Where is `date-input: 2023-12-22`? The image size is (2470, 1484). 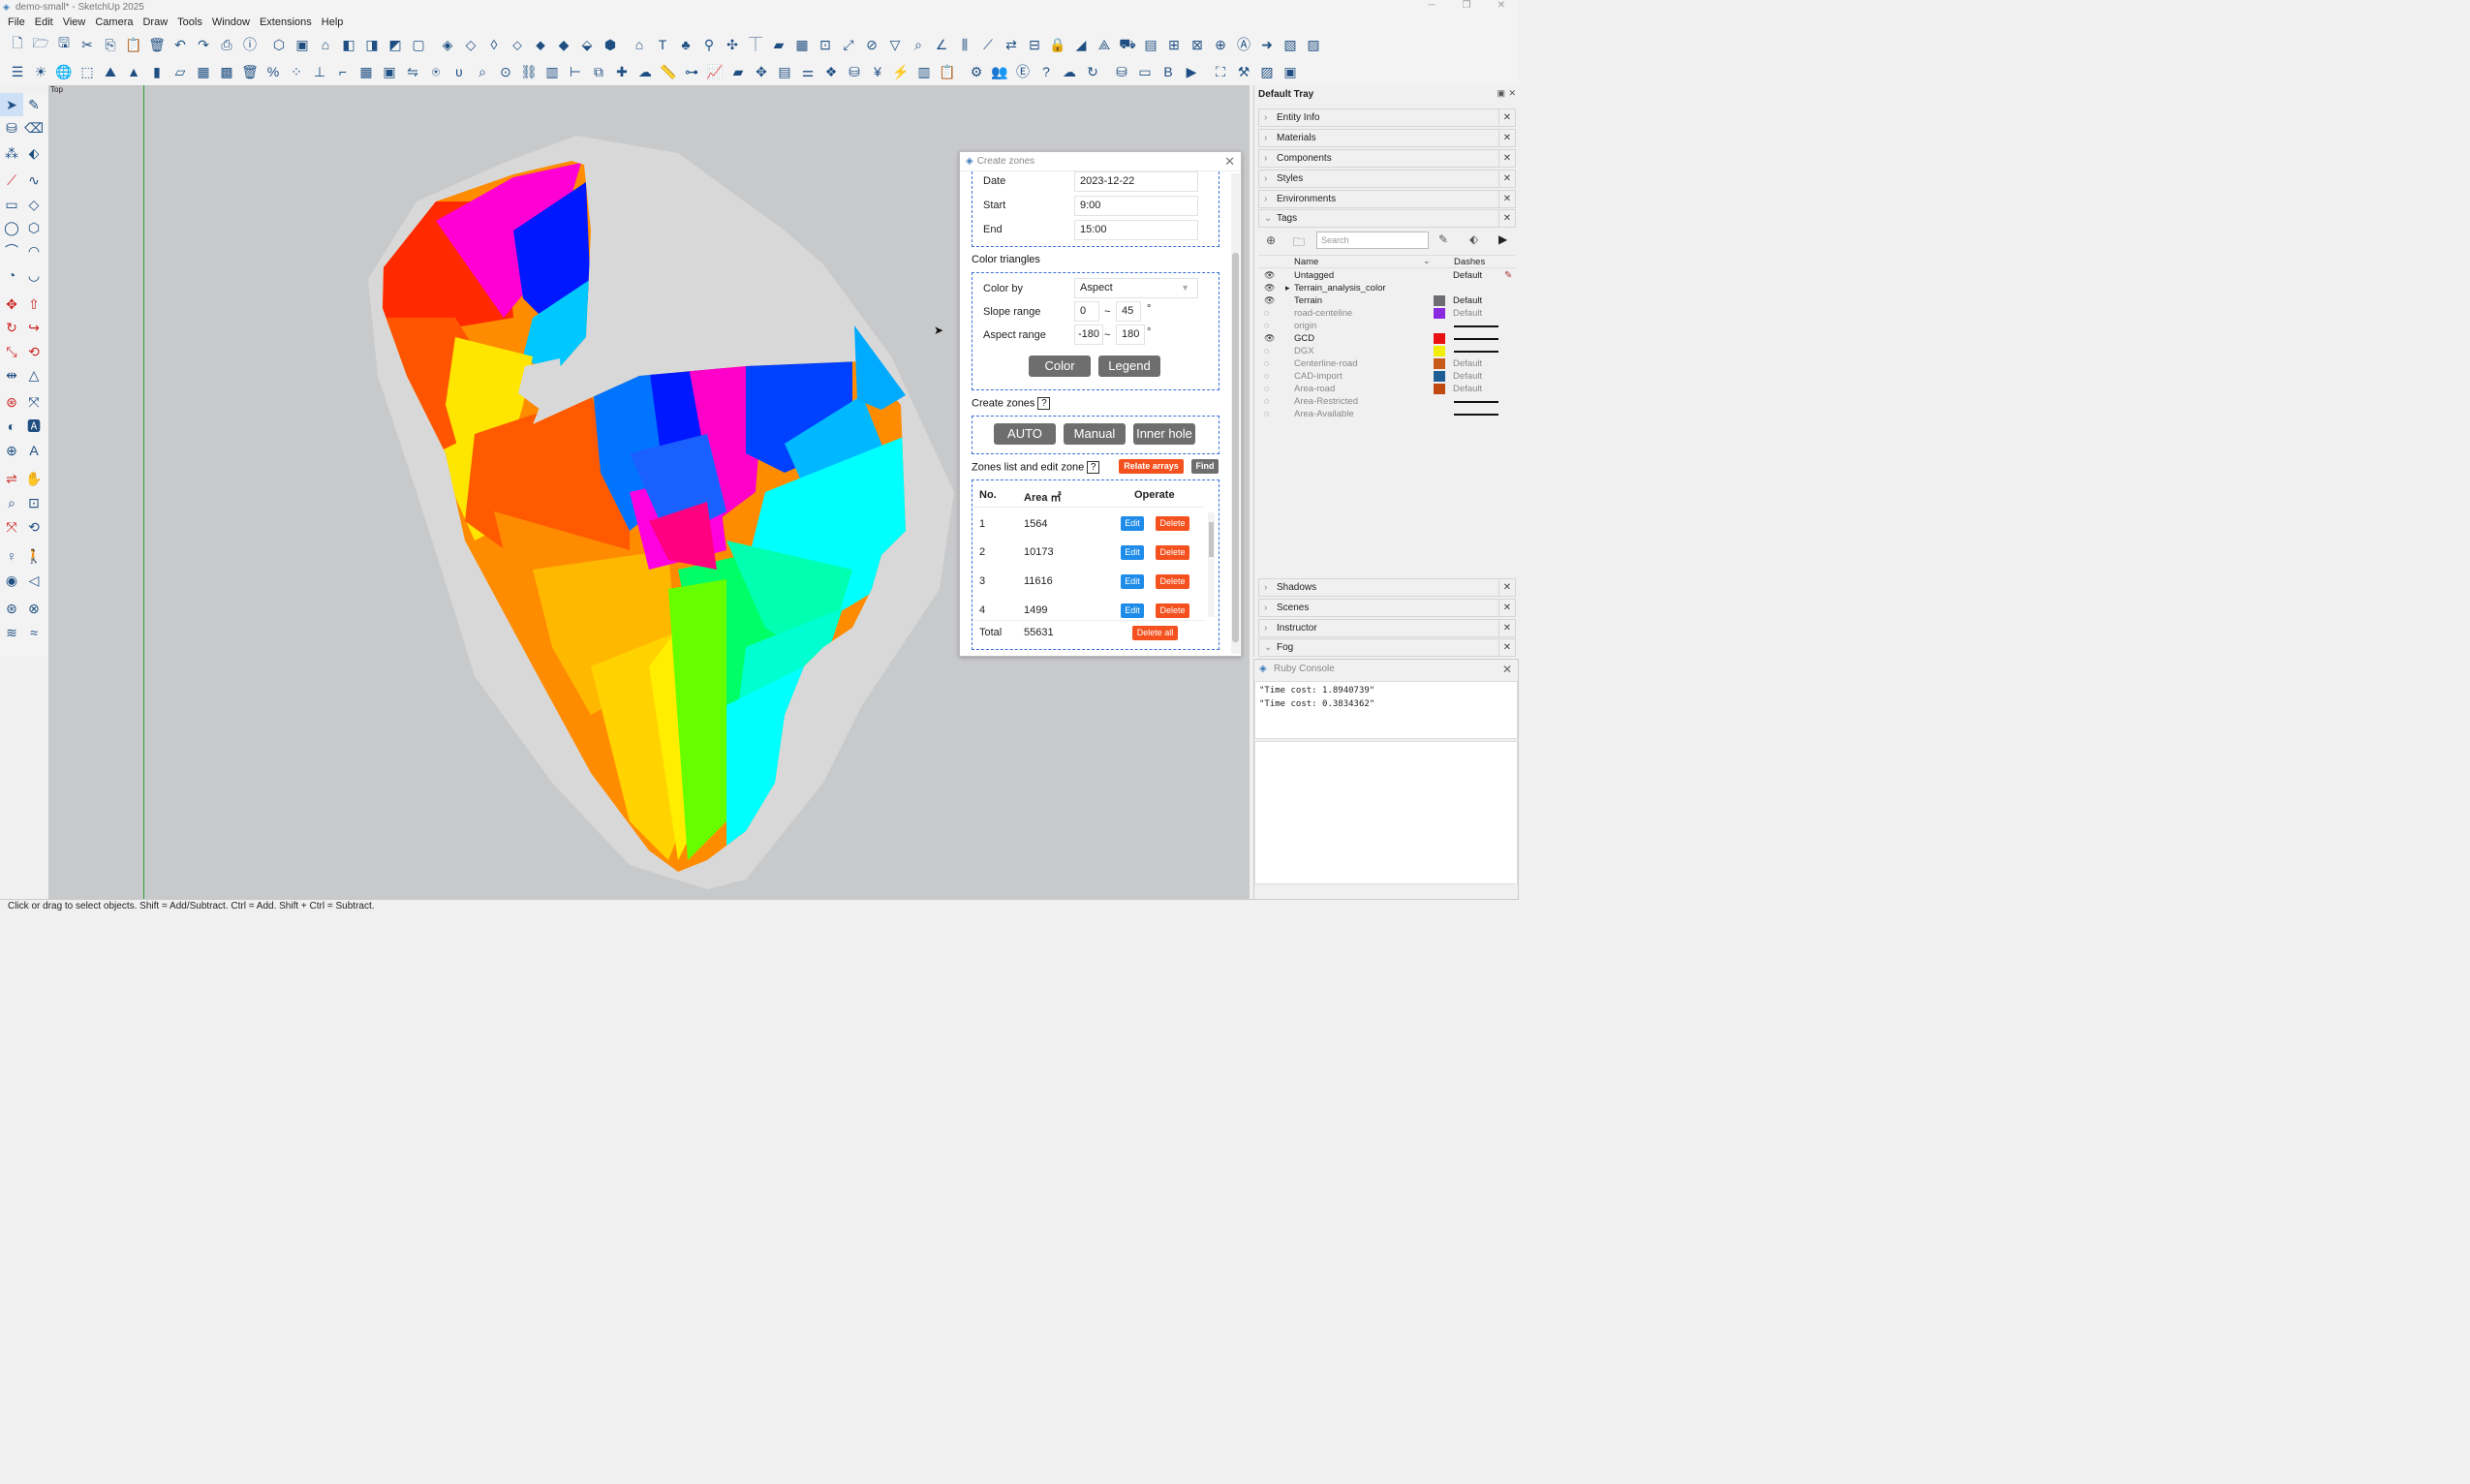 date-input: 2023-12-22 is located at coordinates (1136, 181).